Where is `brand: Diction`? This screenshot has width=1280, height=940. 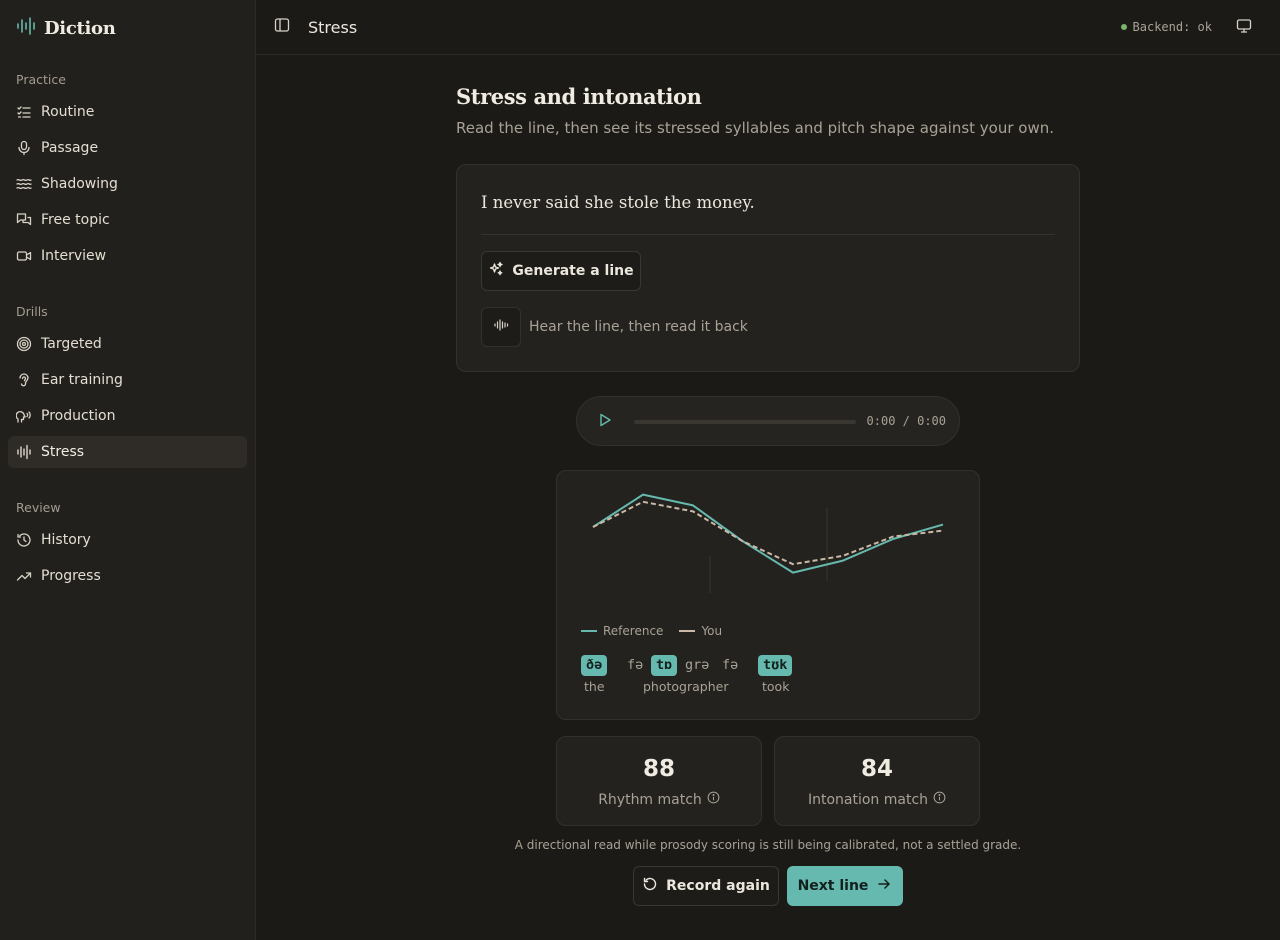 brand: Diction is located at coordinates (66, 28).